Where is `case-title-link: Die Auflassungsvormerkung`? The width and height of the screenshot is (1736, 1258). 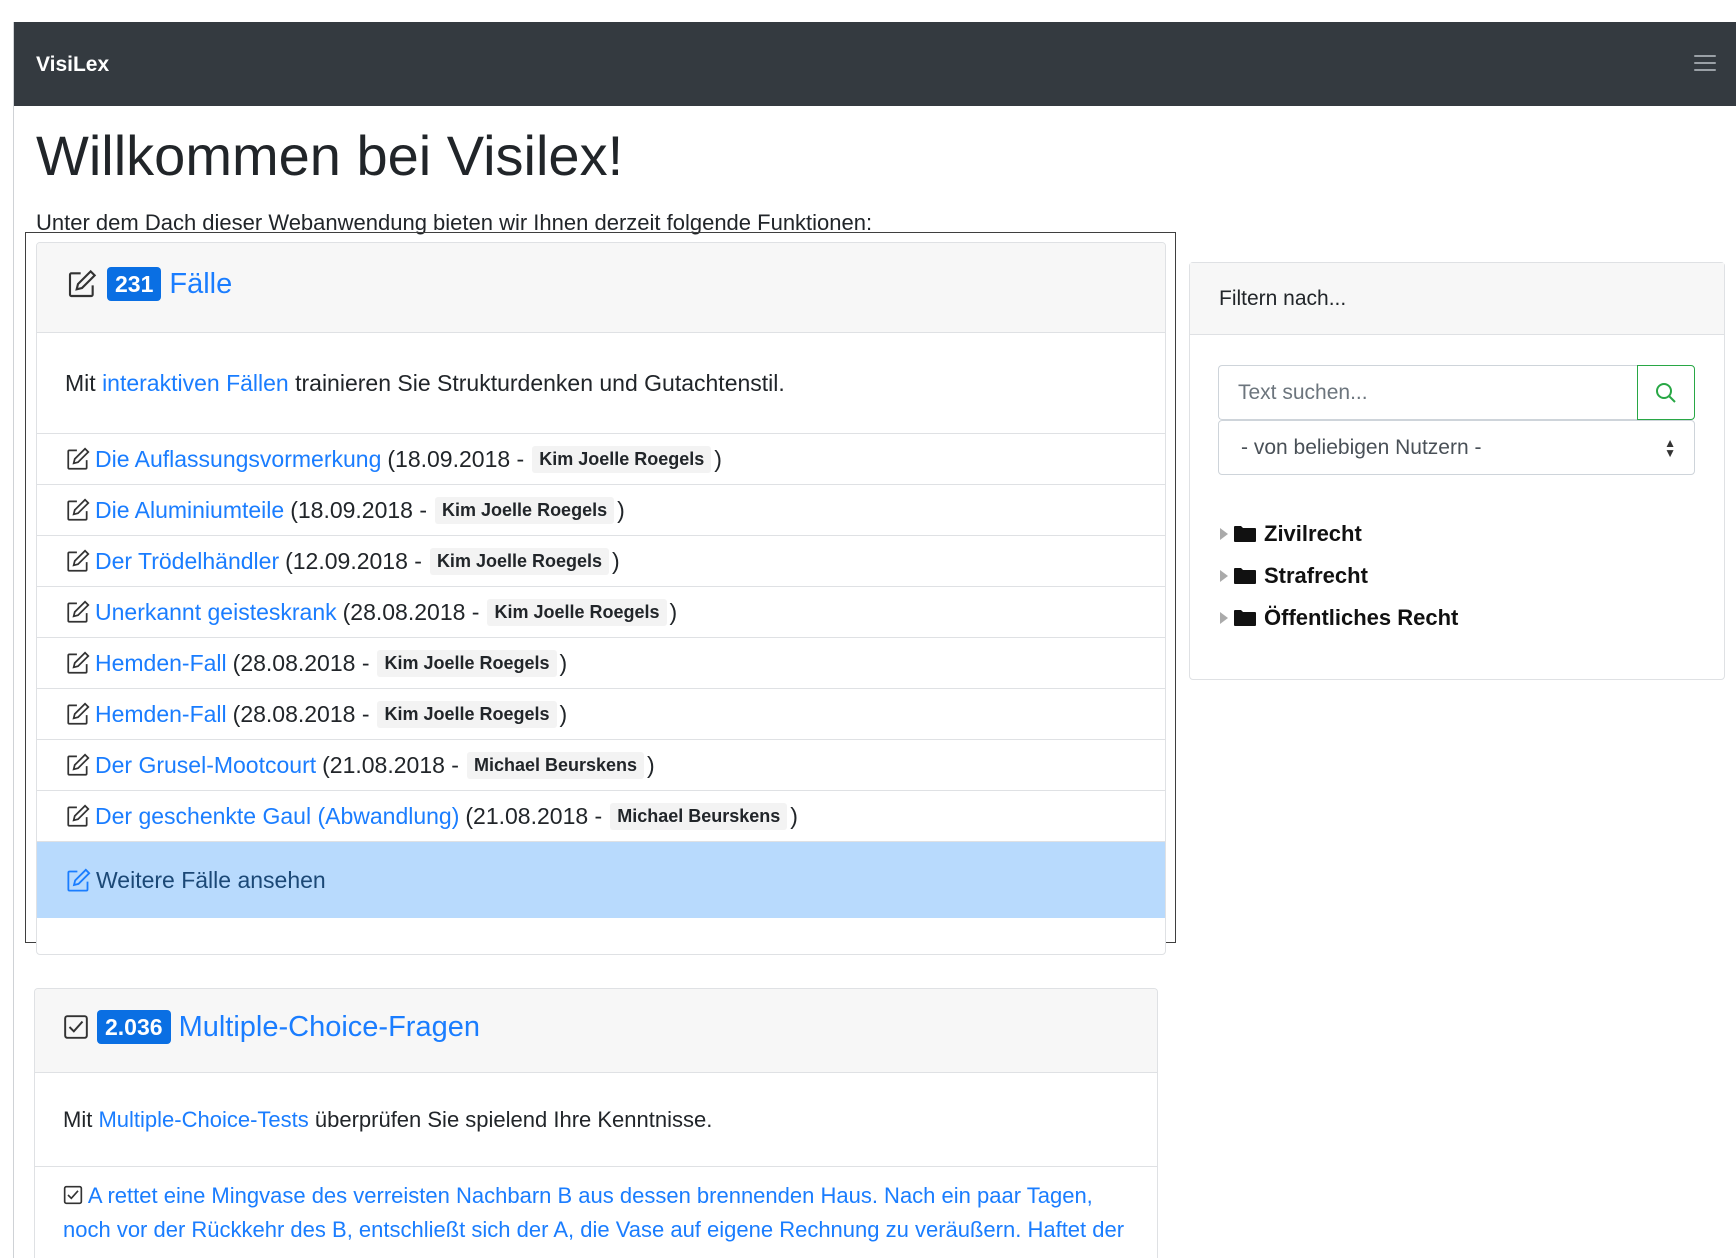
case-title-link: Die Auflassungsvormerkung is located at coordinates (238, 459).